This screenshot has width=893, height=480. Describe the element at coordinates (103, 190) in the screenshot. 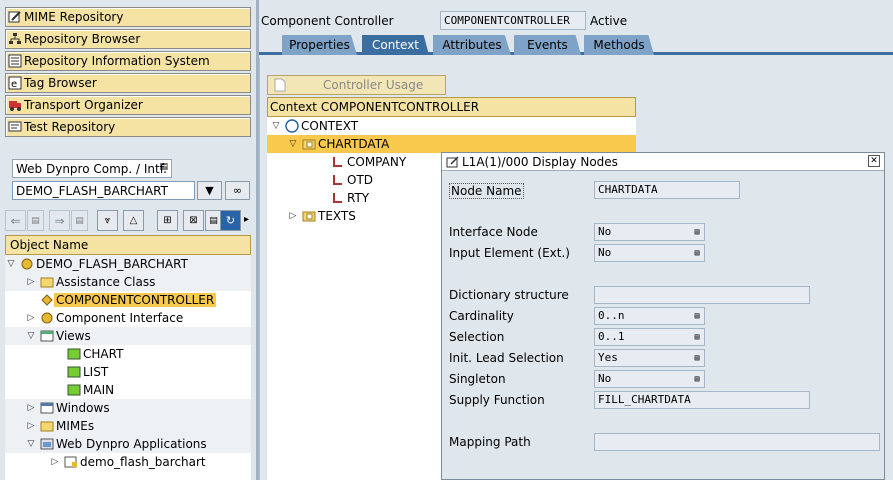

I see `object-name-input: DEMO_FLASH_BARCHART` at that location.